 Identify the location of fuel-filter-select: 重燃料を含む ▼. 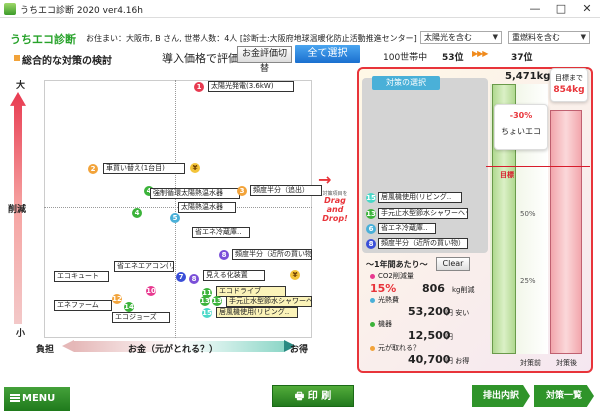
(549, 37).